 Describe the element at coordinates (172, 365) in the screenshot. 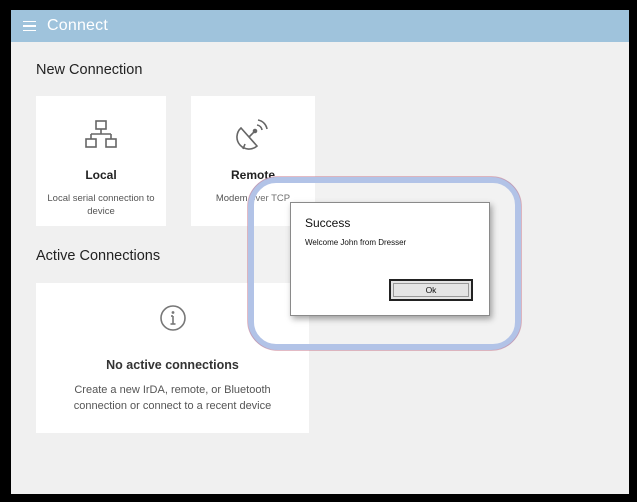

I see `no-connections-title: No active connections` at that location.